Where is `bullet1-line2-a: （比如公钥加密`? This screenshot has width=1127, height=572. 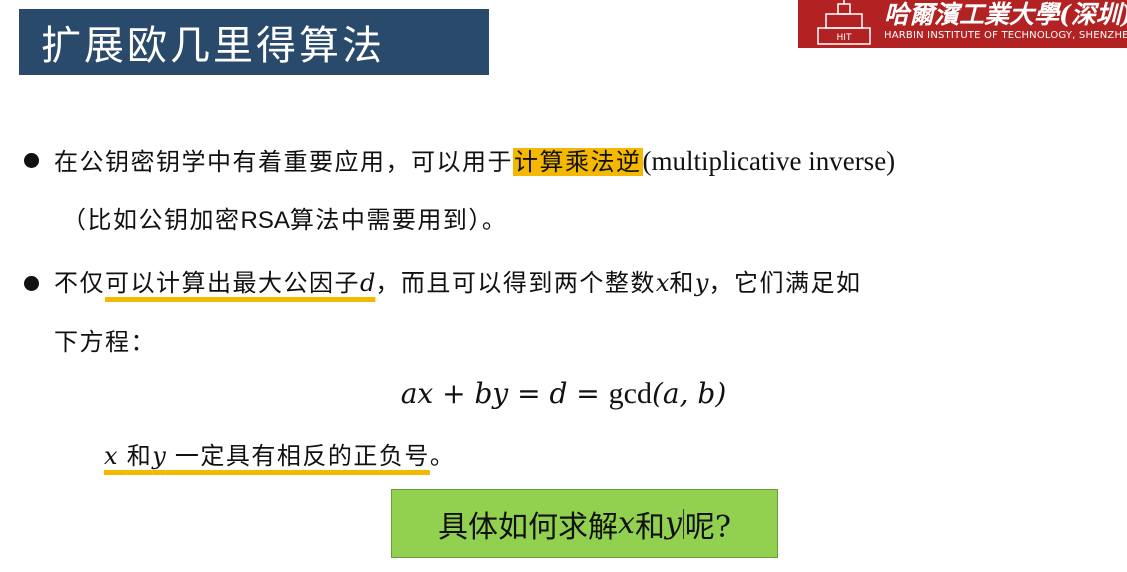
bullet1-line2-a: （比如公钥加密 is located at coordinates (151, 220).